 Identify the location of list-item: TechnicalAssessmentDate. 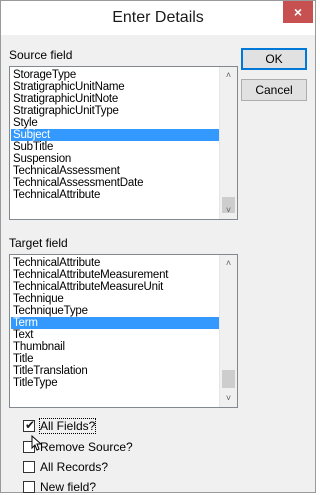
(115, 183).